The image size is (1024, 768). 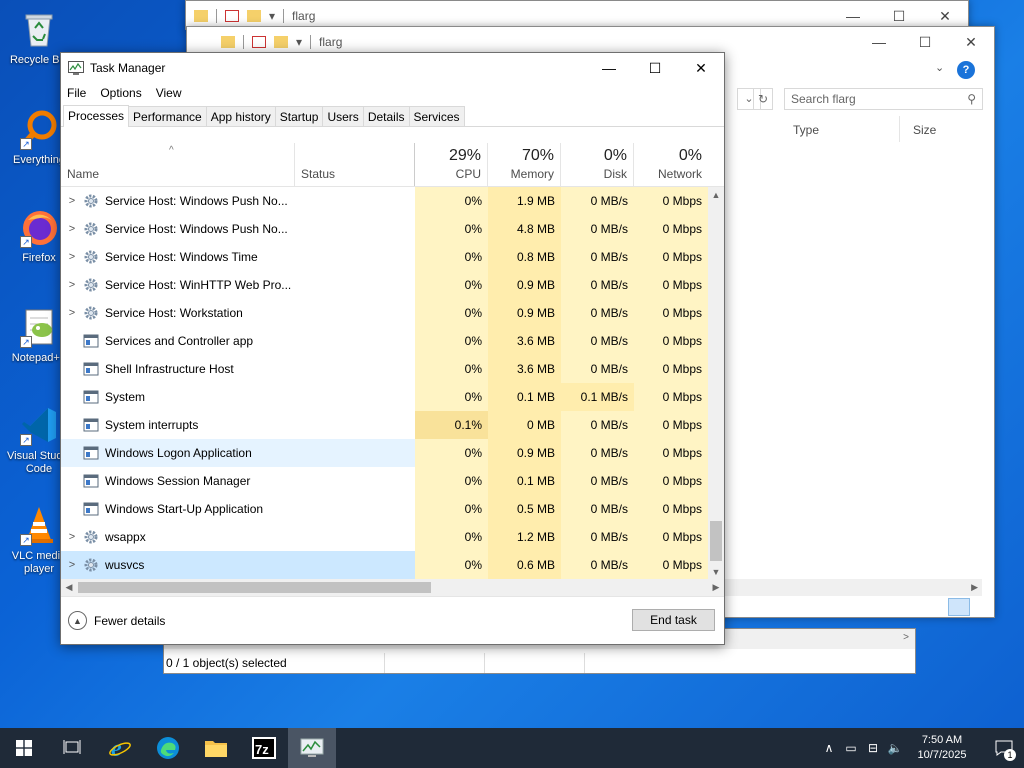 I want to click on sort-ascending-icon: ^, so click(x=171, y=150).